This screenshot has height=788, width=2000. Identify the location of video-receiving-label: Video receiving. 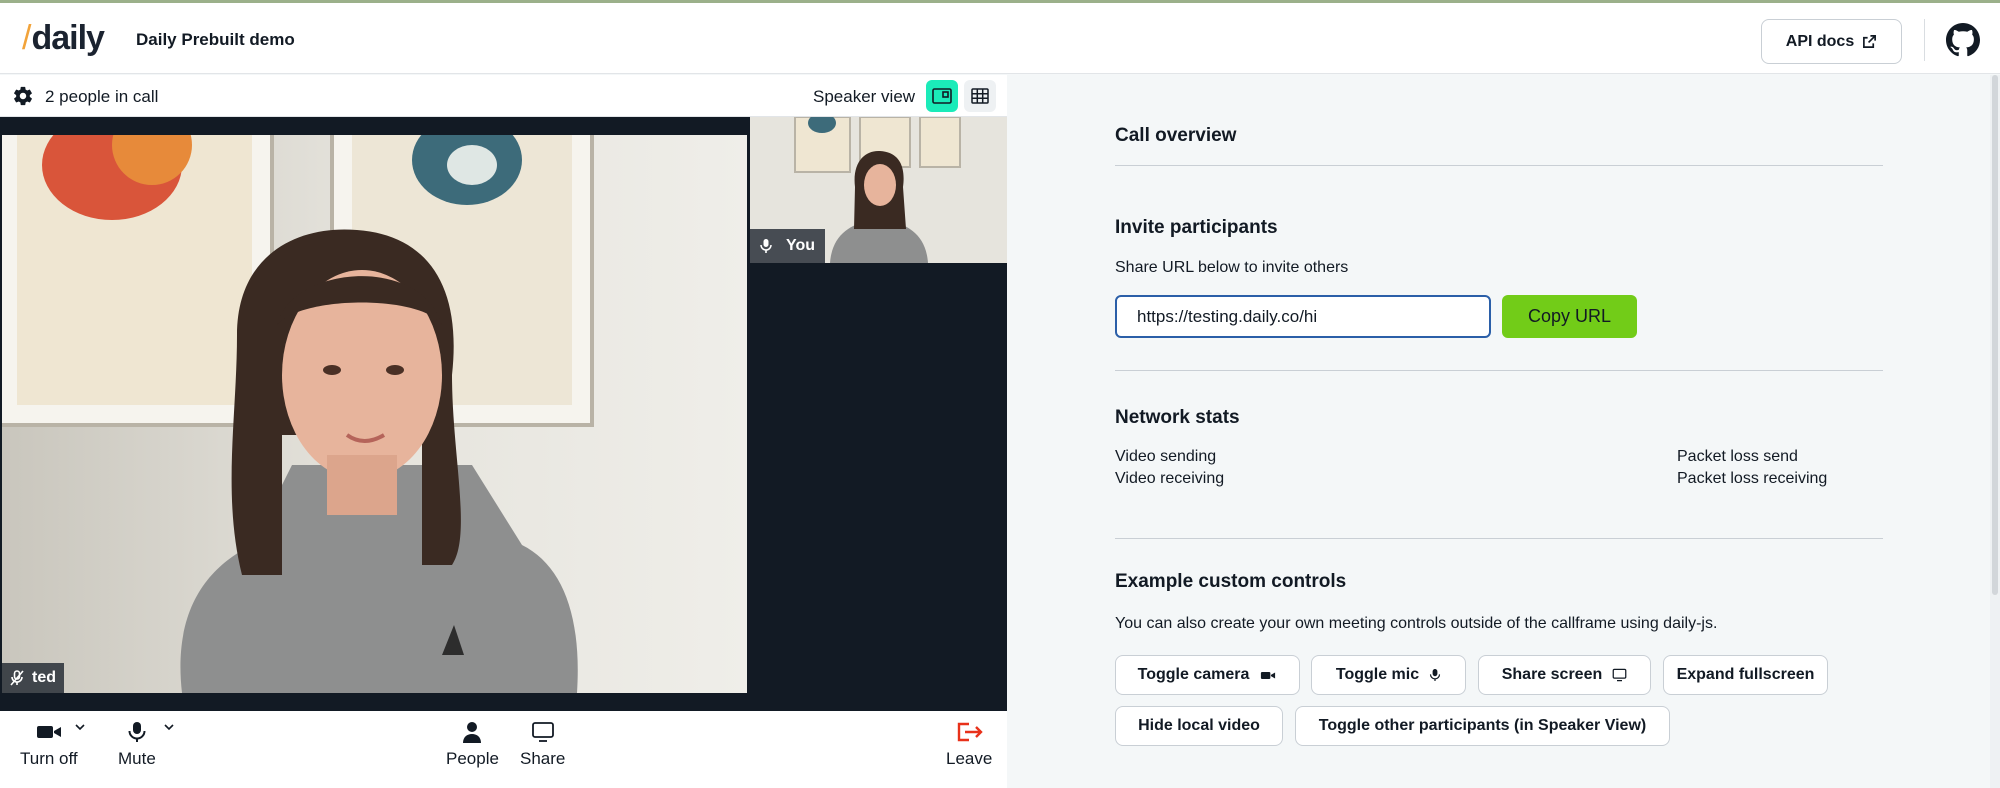
(1170, 478).